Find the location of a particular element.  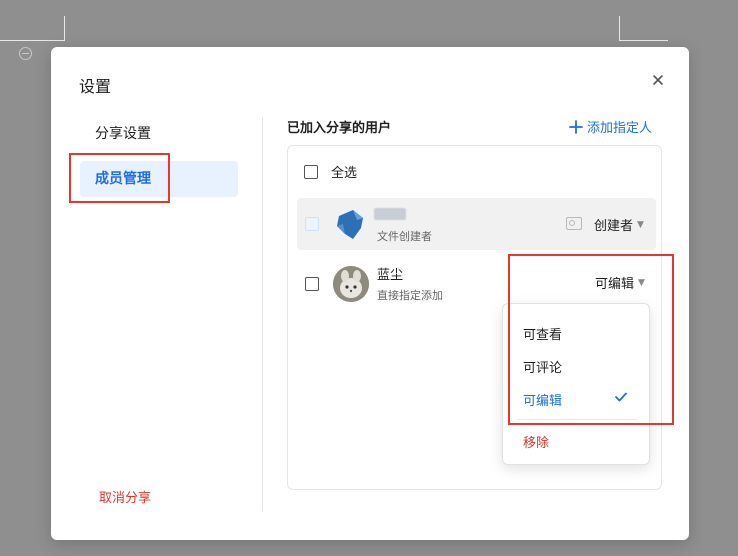

page-crop-mark-right is located at coordinates (643, 28).